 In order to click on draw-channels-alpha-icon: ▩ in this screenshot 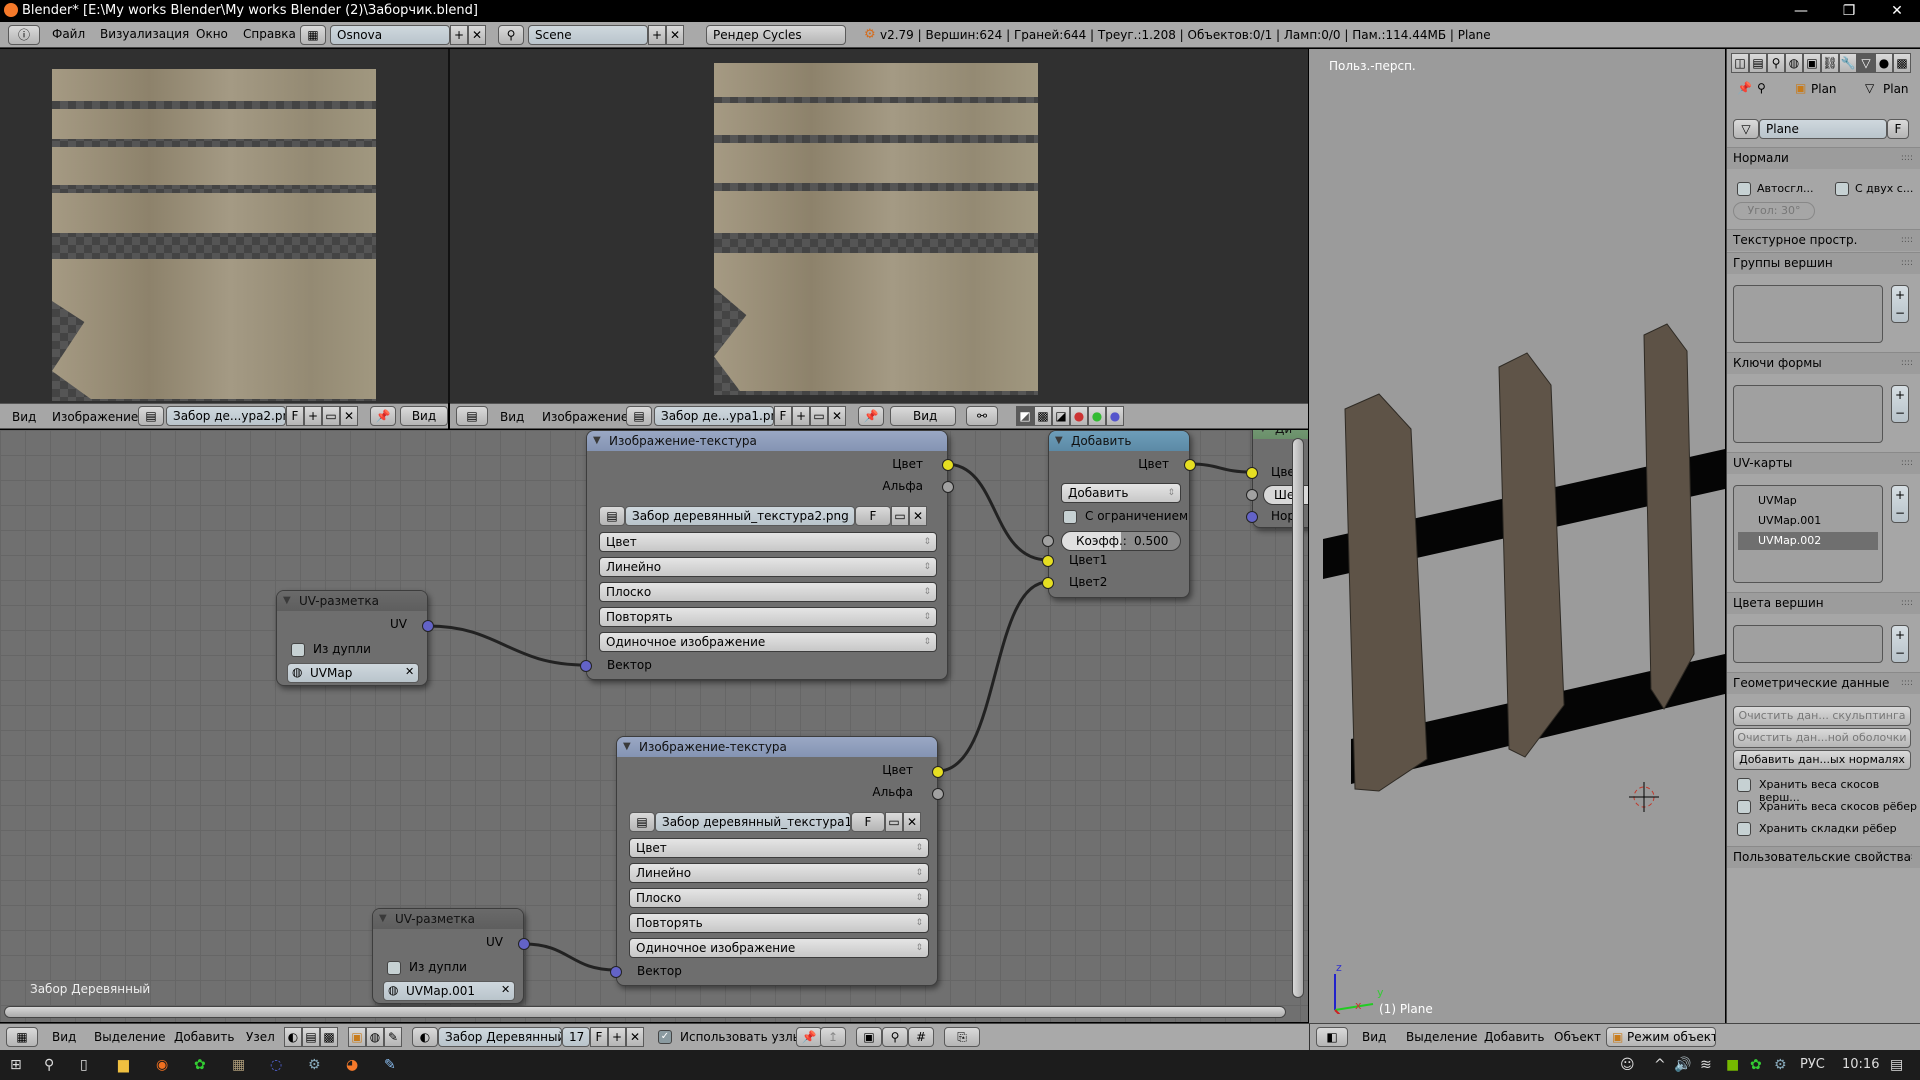, I will do `click(1043, 416)`.